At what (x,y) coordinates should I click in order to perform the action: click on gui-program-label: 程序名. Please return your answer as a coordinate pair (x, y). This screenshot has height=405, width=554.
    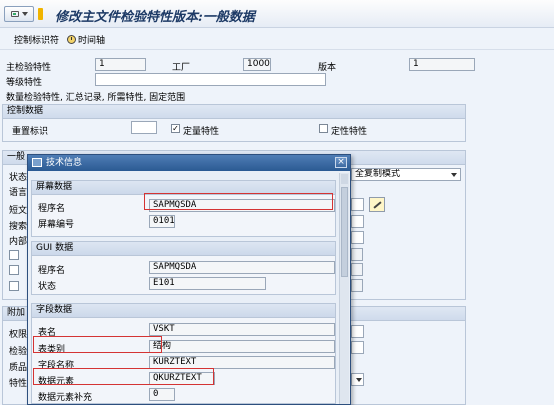
    Looking at the image, I should click on (52, 271).